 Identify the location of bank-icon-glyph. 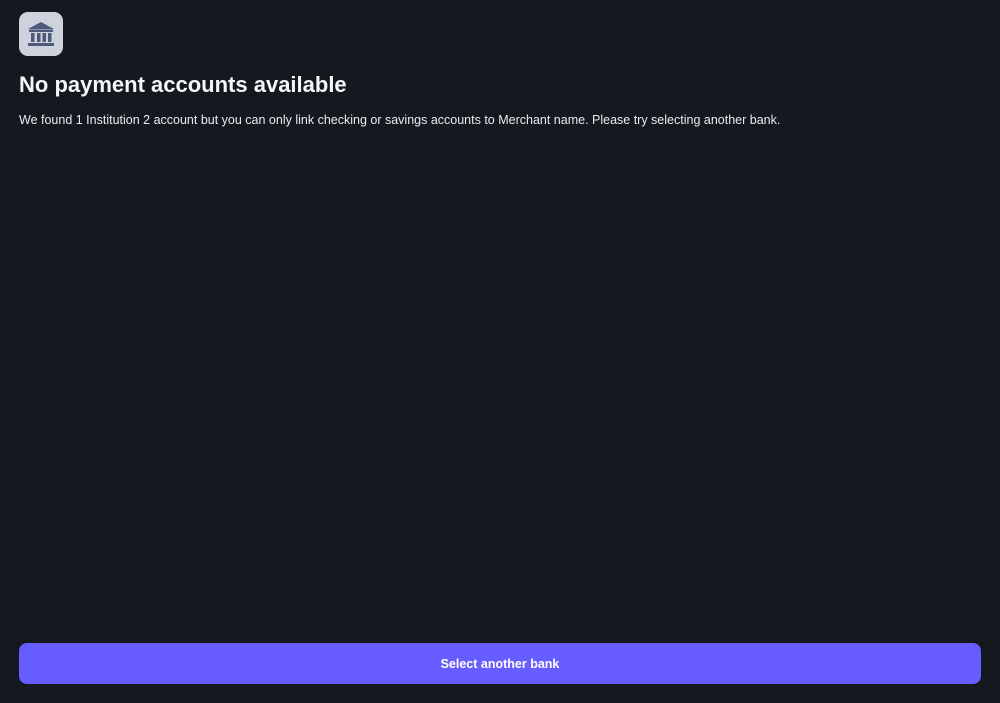
(41, 34).